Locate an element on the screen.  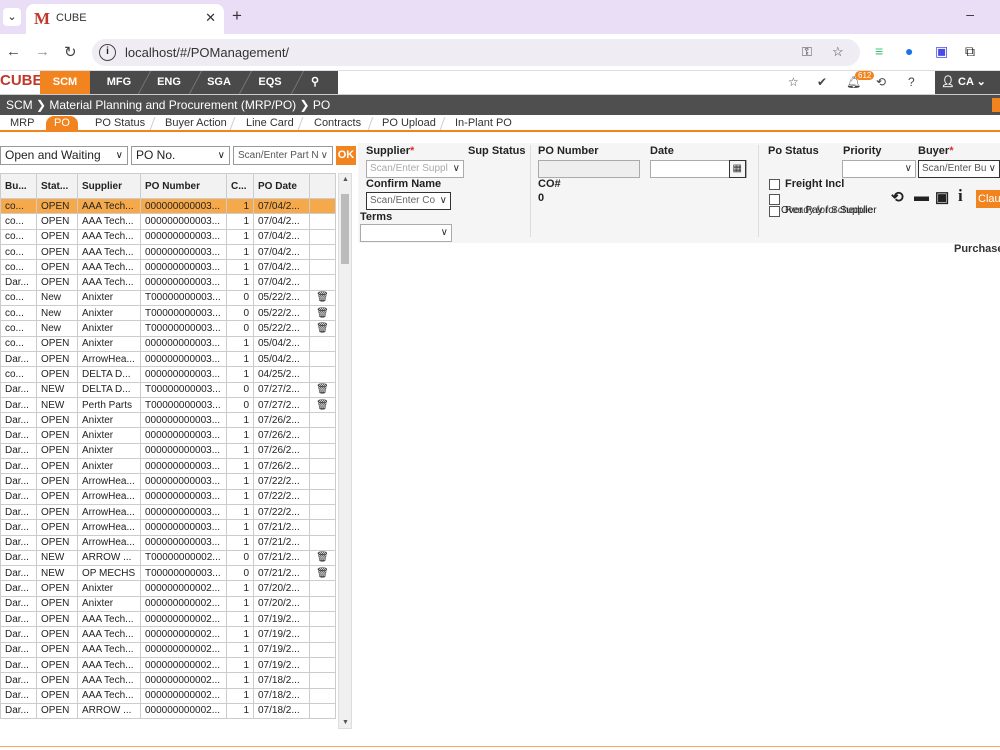
help-icon: ? is located at coordinates (911, 82).